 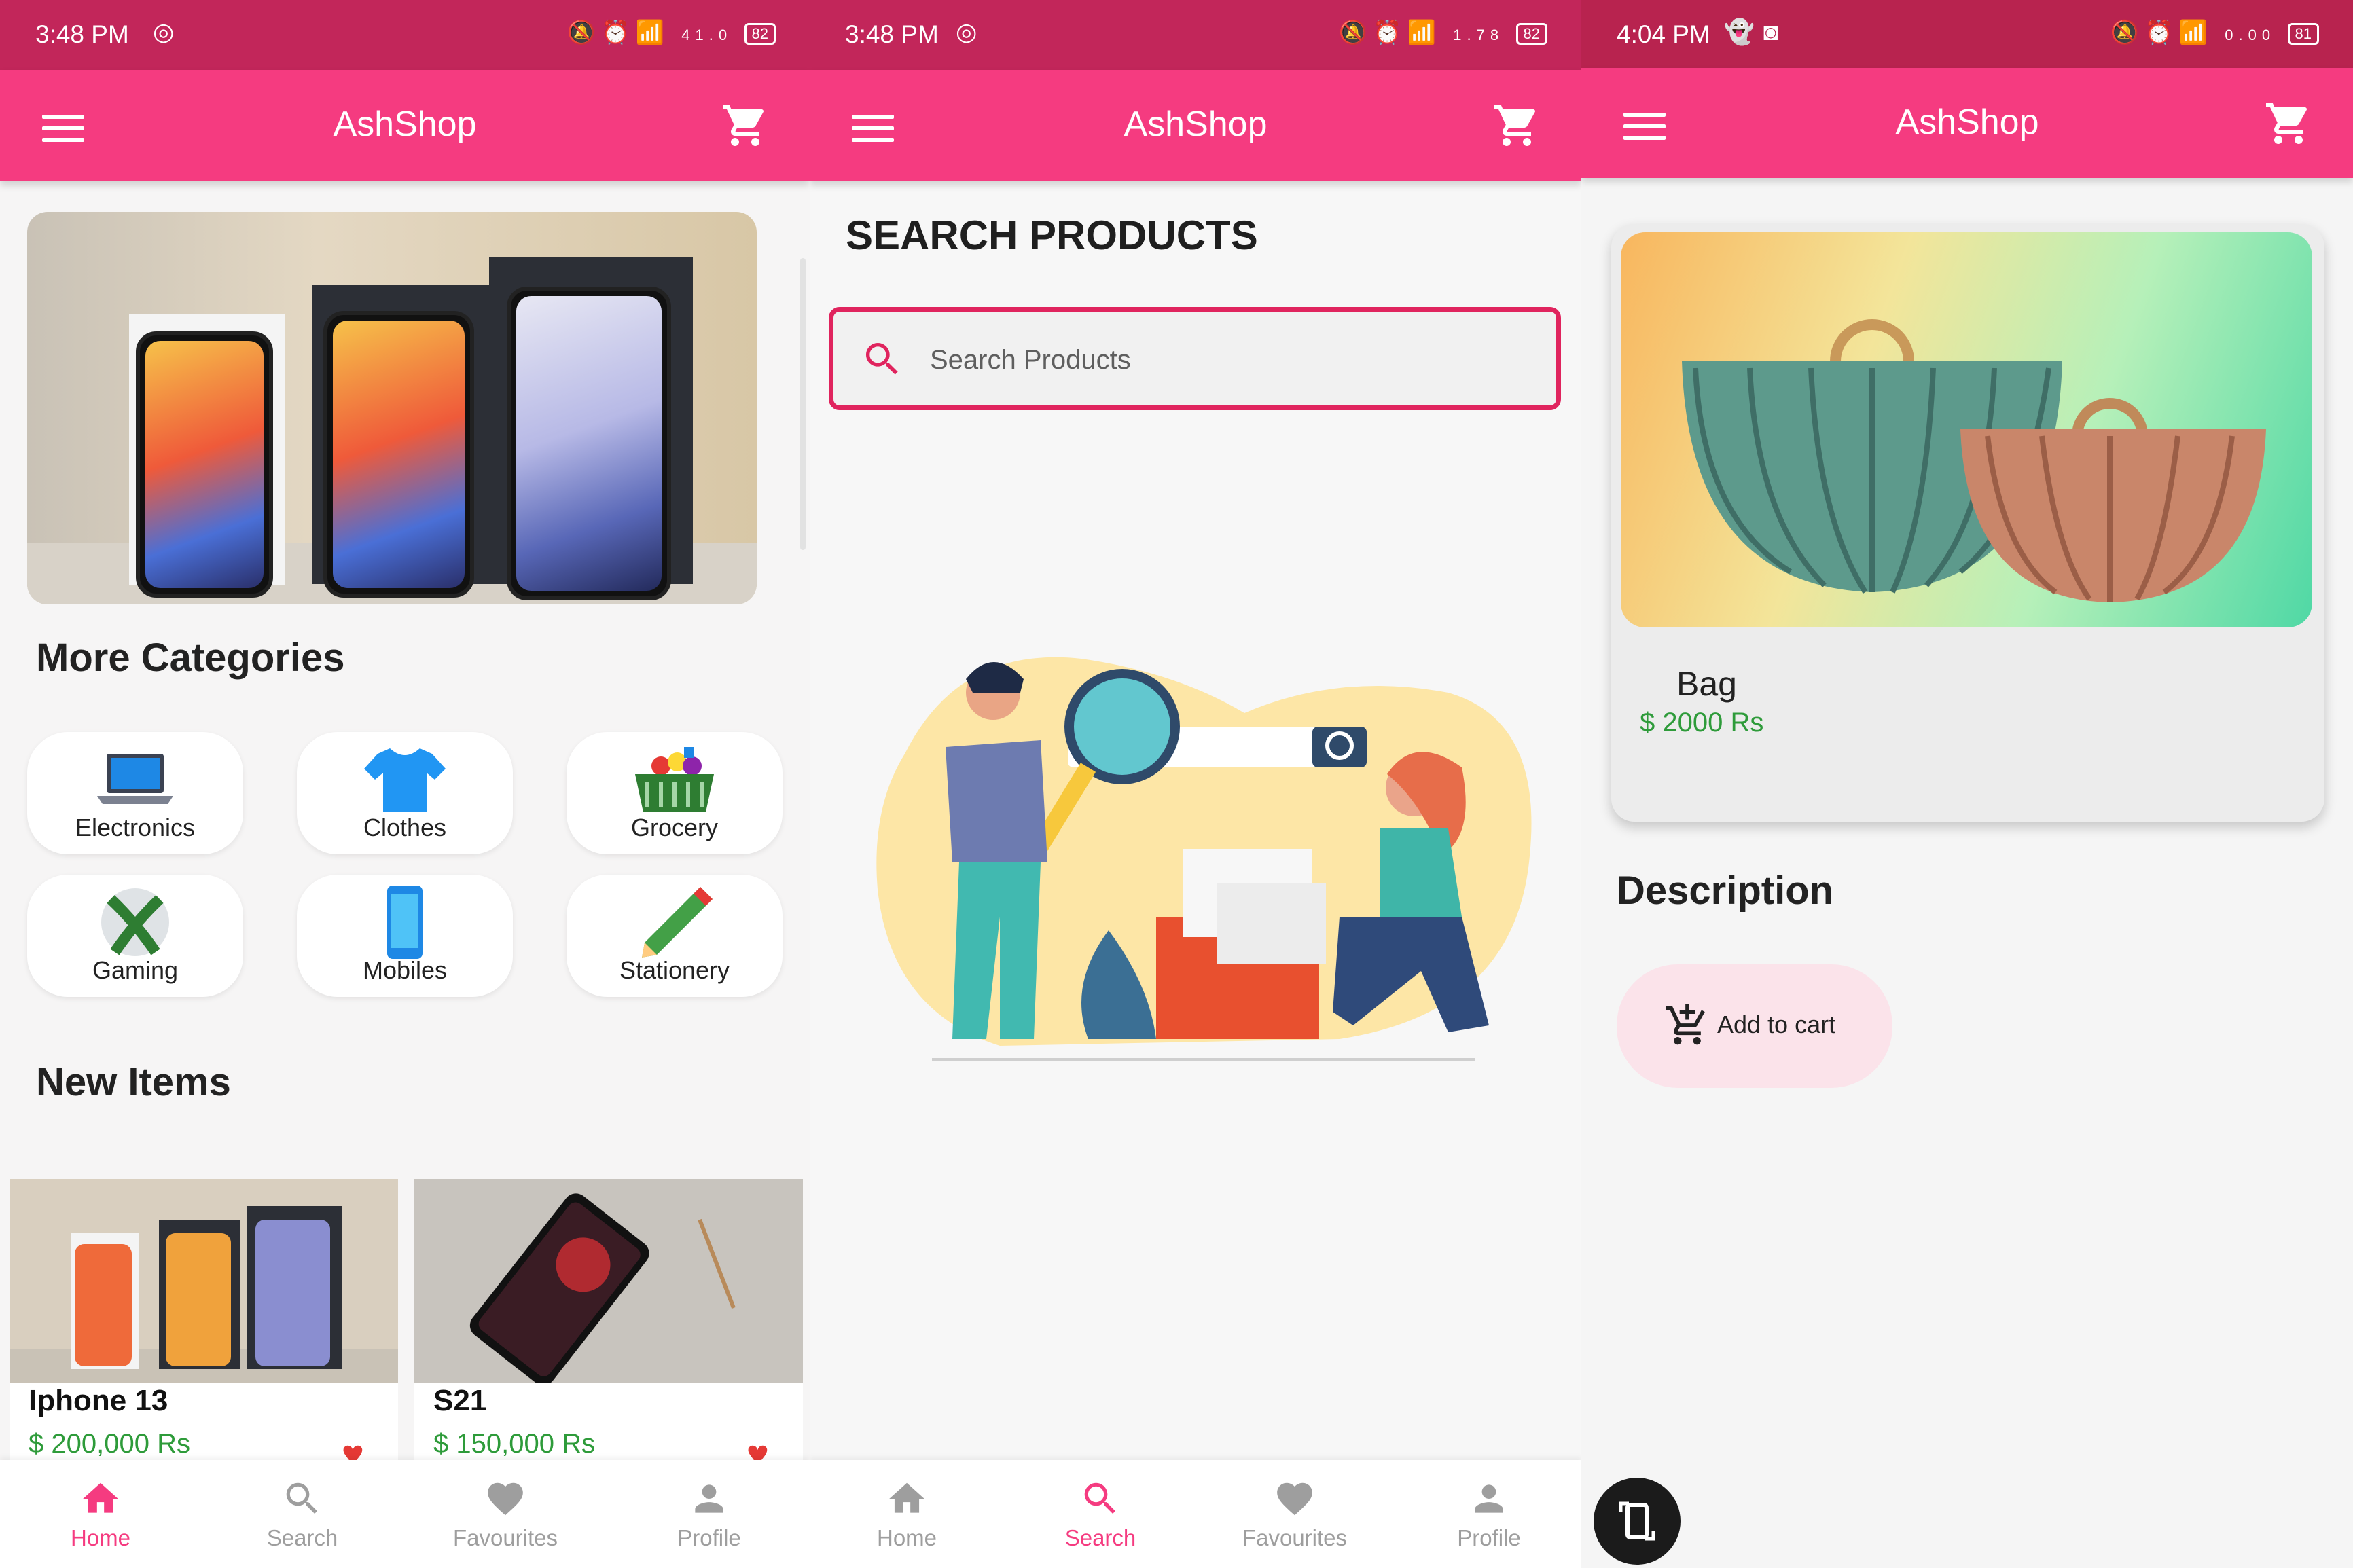 I want to click on product-card-s21: S21 $ 150,000 Rs ♥, so click(x=608, y=1322).